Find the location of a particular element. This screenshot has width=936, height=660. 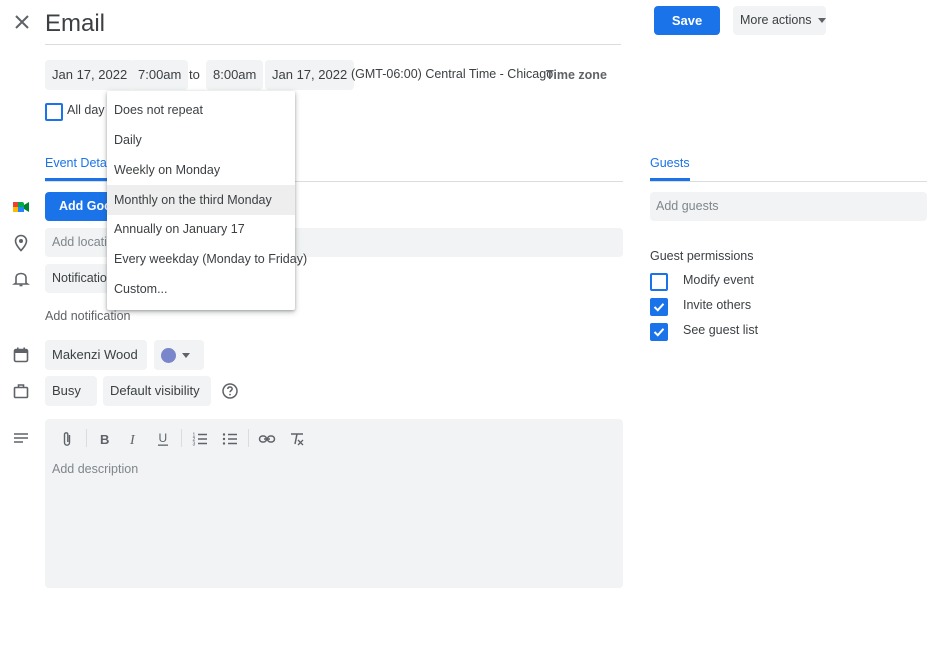

attachment-icon is located at coordinates (67, 439).